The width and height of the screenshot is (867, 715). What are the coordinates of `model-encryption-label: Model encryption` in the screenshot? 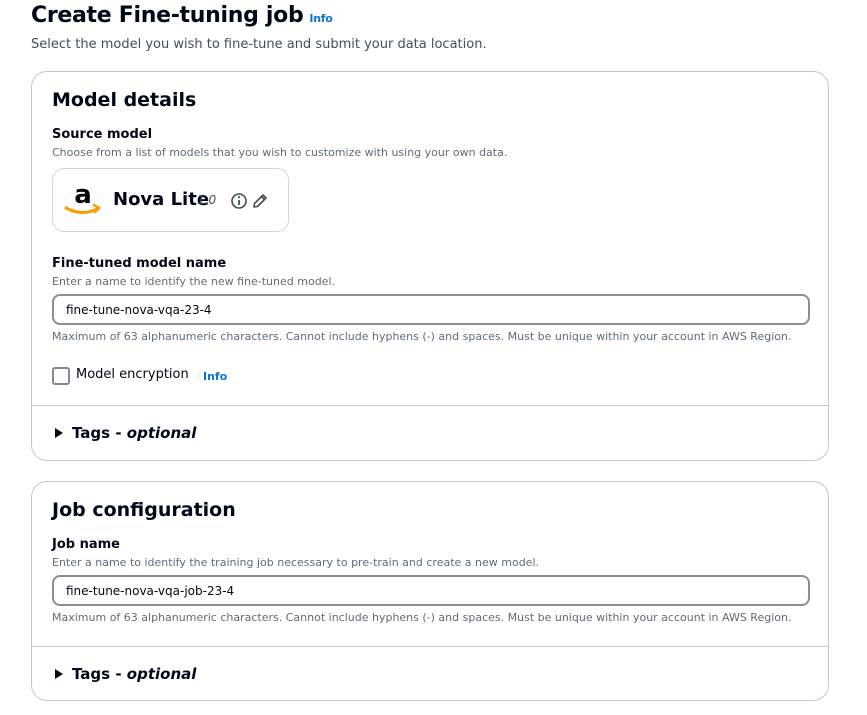 It's located at (132, 374).